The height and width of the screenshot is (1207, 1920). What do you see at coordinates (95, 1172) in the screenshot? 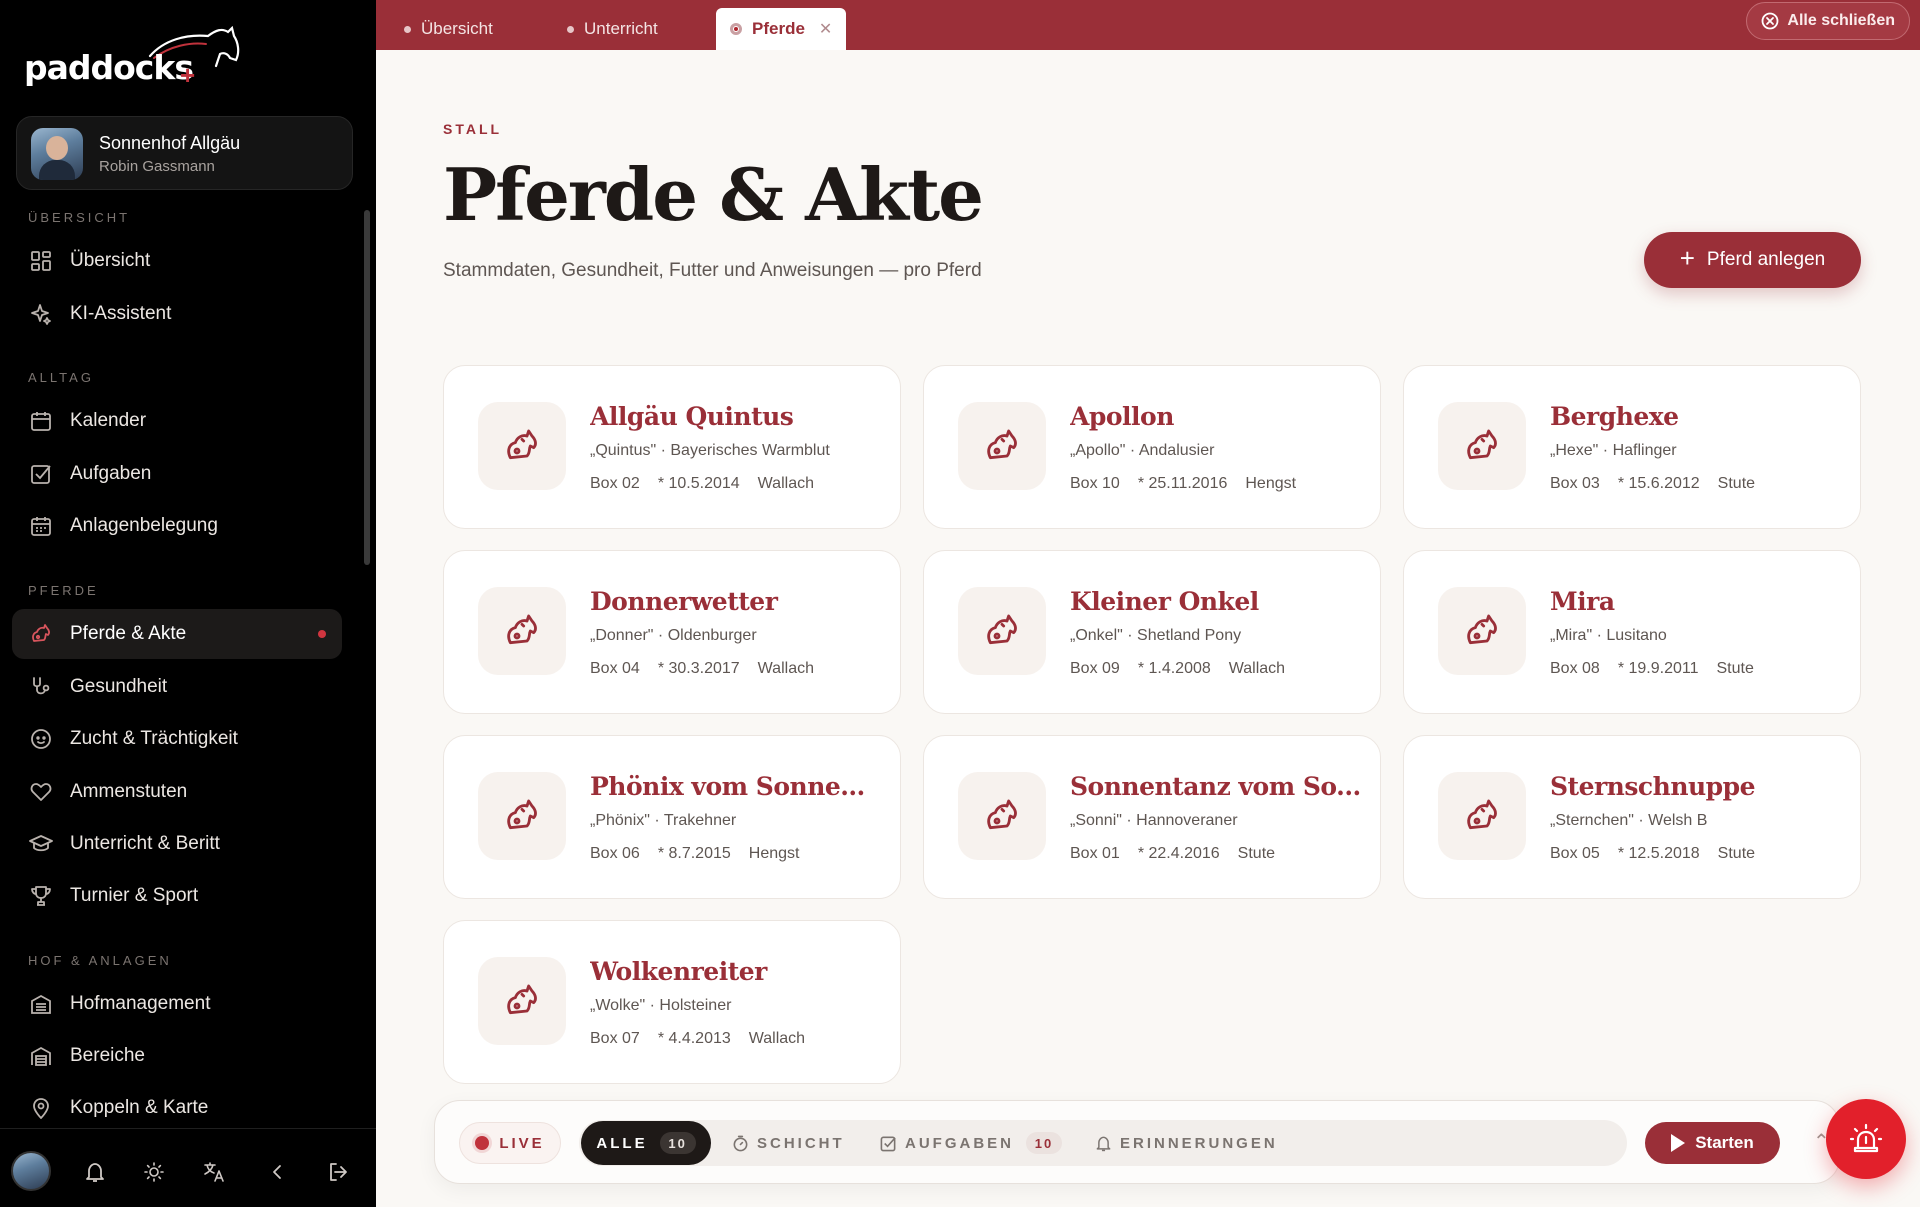
I see `bell-icon` at bounding box center [95, 1172].